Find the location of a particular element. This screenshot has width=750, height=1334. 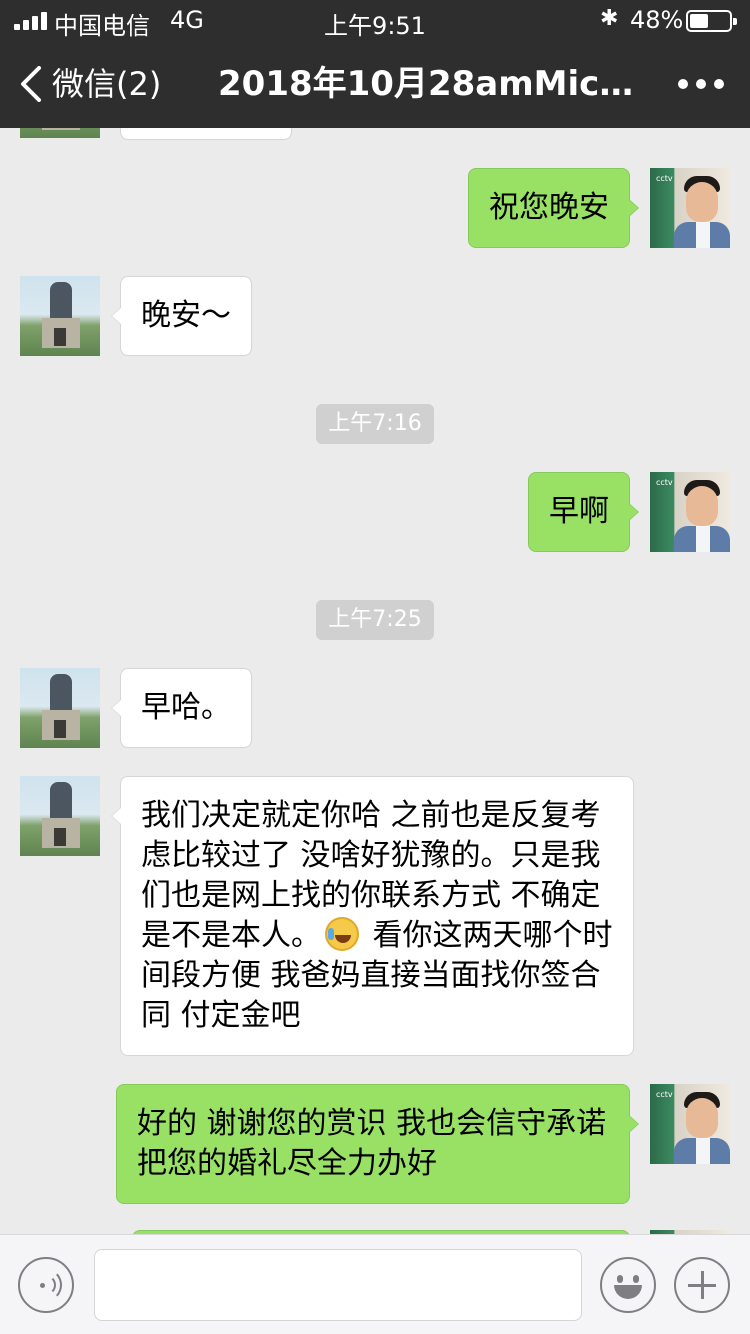

back-chevron-icon is located at coordinates (31, 84).